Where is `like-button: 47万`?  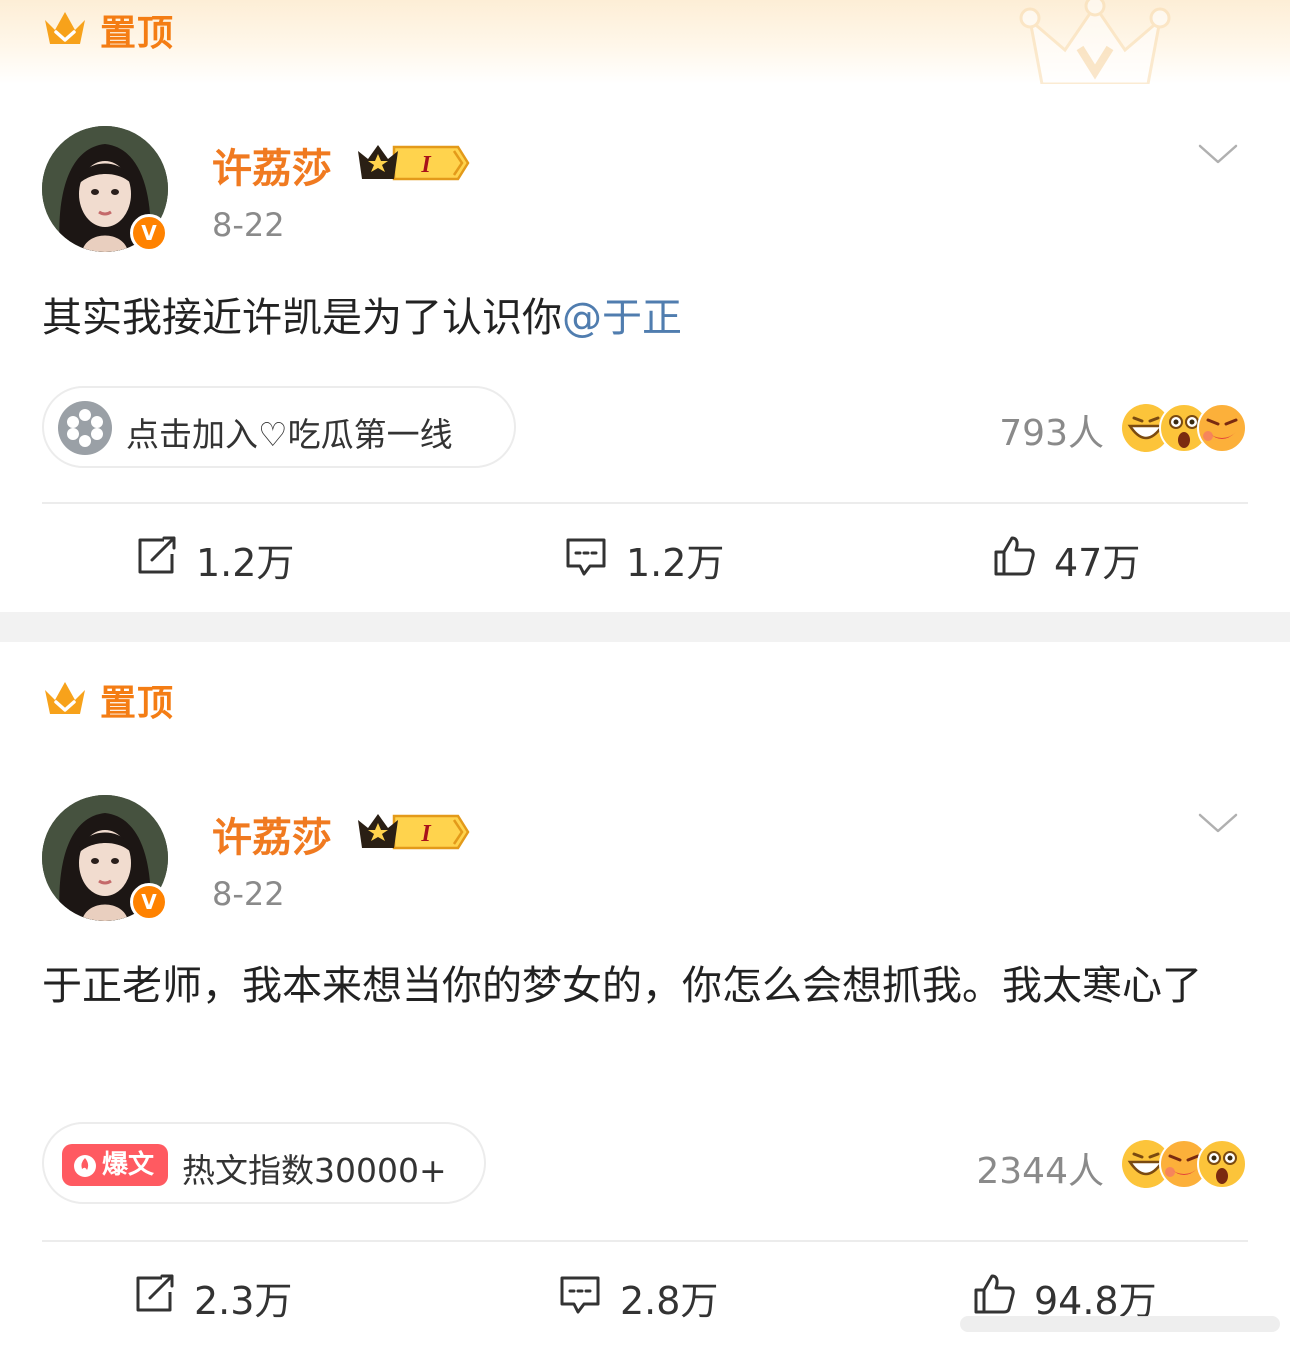
like-button: 47万 is located at coordinates (1092, 556).